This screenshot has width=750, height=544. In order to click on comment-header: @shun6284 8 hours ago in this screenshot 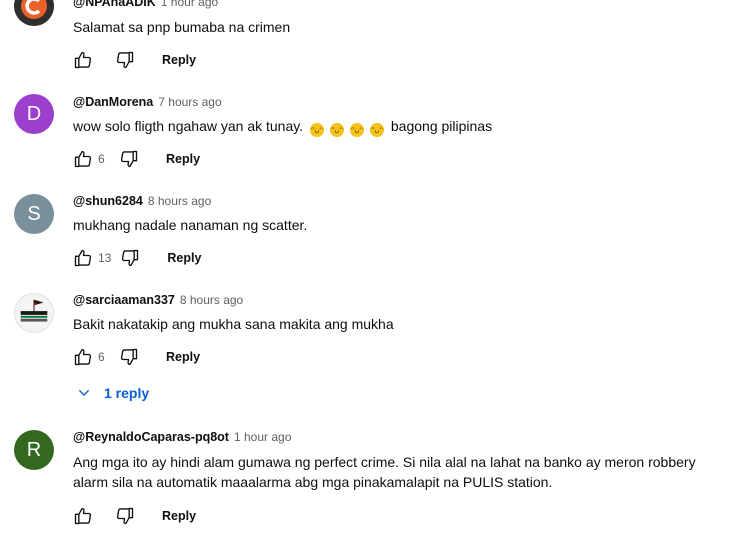, I will do `click(142, 202)`.